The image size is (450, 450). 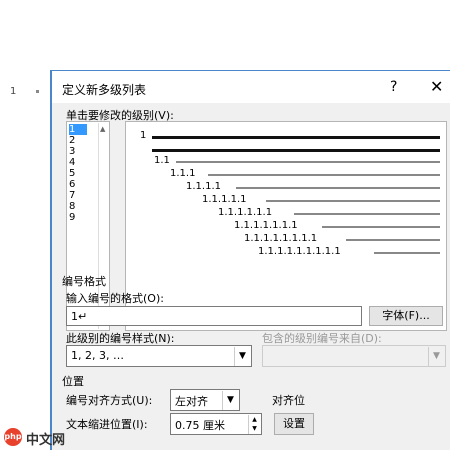 What do you see at coordinates (78, 151) in the screenshot?
I see `level-item-3: 3` at bounding box center [78, 151].